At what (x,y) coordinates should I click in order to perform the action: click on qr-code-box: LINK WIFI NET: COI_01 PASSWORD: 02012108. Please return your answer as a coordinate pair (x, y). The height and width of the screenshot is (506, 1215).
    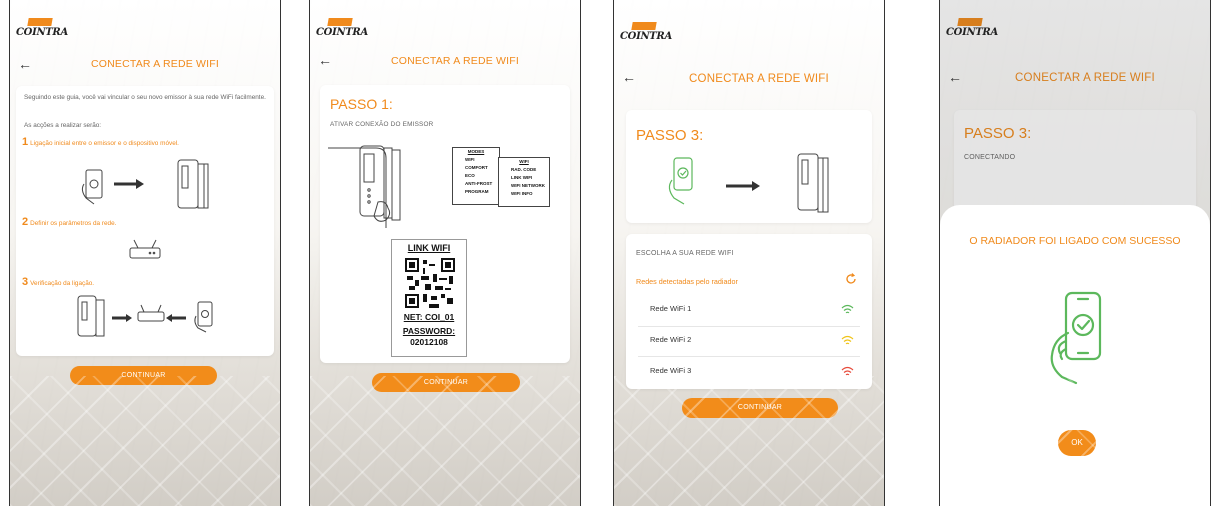
    Looking at the image, I should click on (429, 298).